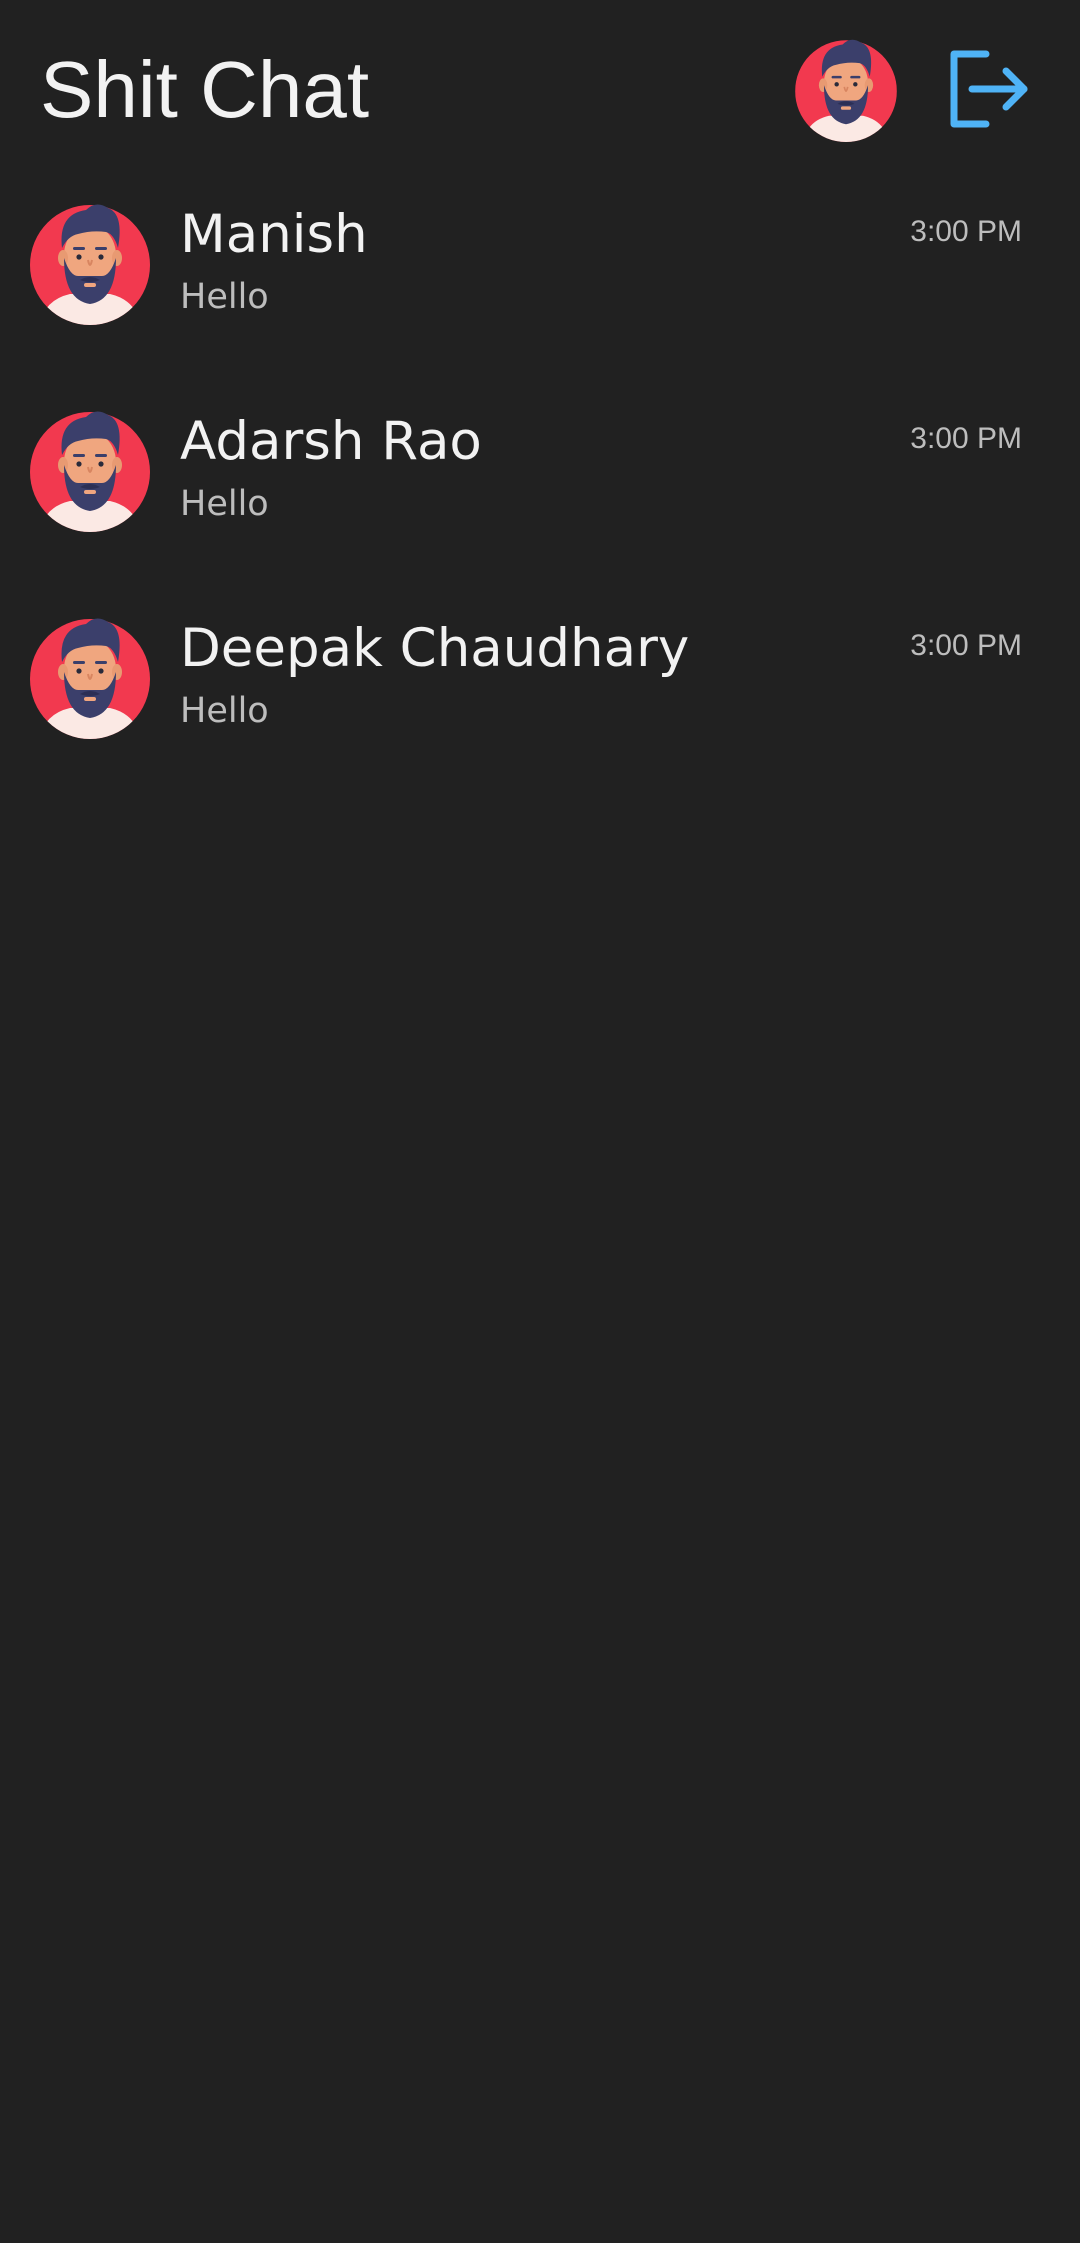 The height and width of the screenshot is (2243, 1080). I want to click on chat-list-item: Adarsh Rao Hello 3:00 PM, so click(540, 490).